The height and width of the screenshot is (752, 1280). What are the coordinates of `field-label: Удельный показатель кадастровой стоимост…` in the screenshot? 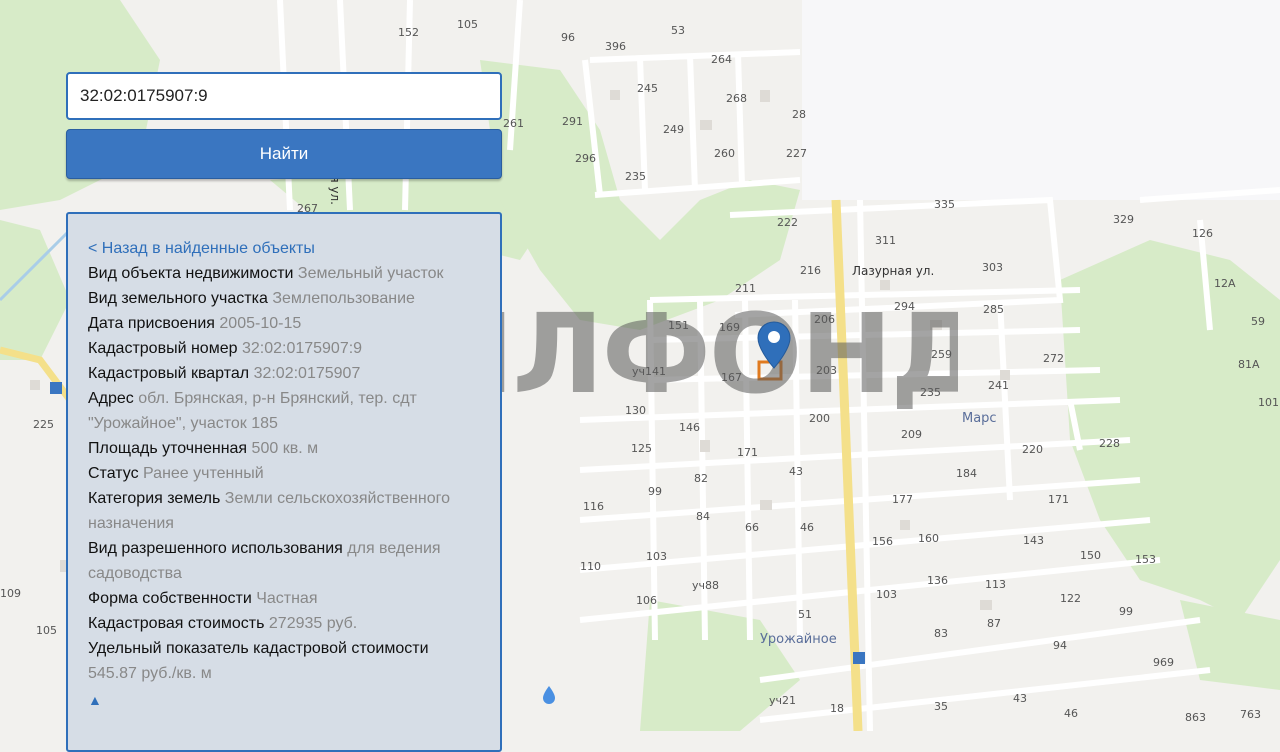 It's located at (258, 648).